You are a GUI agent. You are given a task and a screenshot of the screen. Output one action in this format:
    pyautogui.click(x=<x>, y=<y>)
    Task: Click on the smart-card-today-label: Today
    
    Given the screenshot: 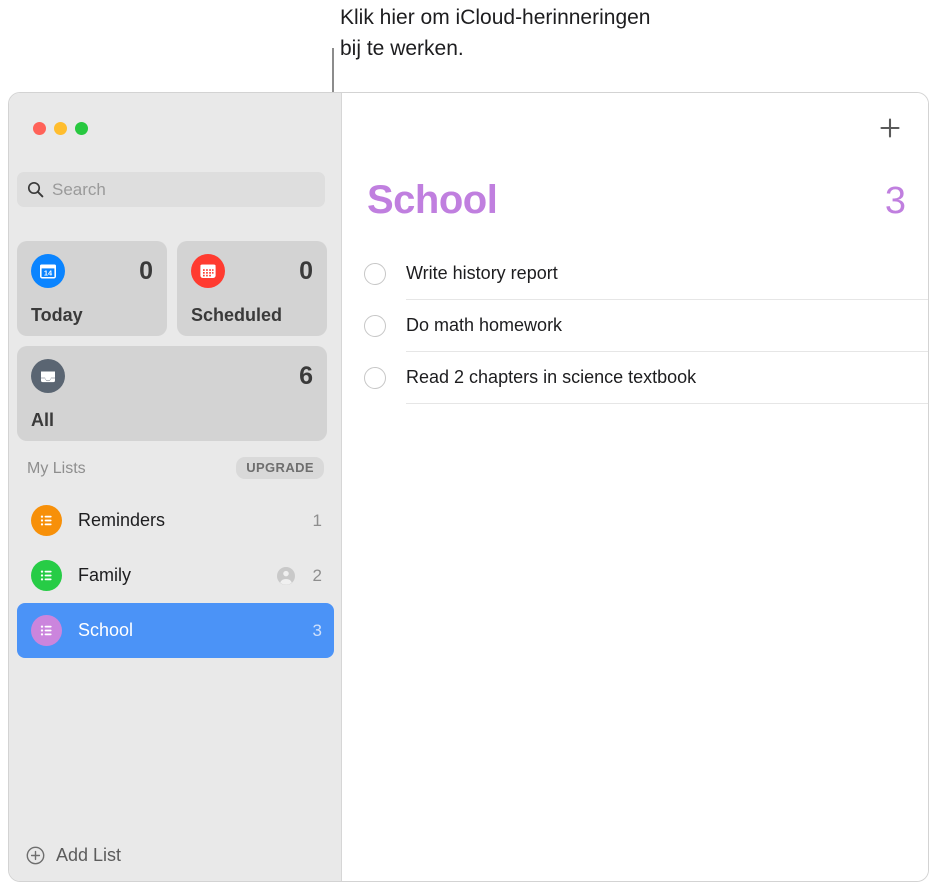 What is the action you would take?
    pyautogui.click(x=57, y=315)
    